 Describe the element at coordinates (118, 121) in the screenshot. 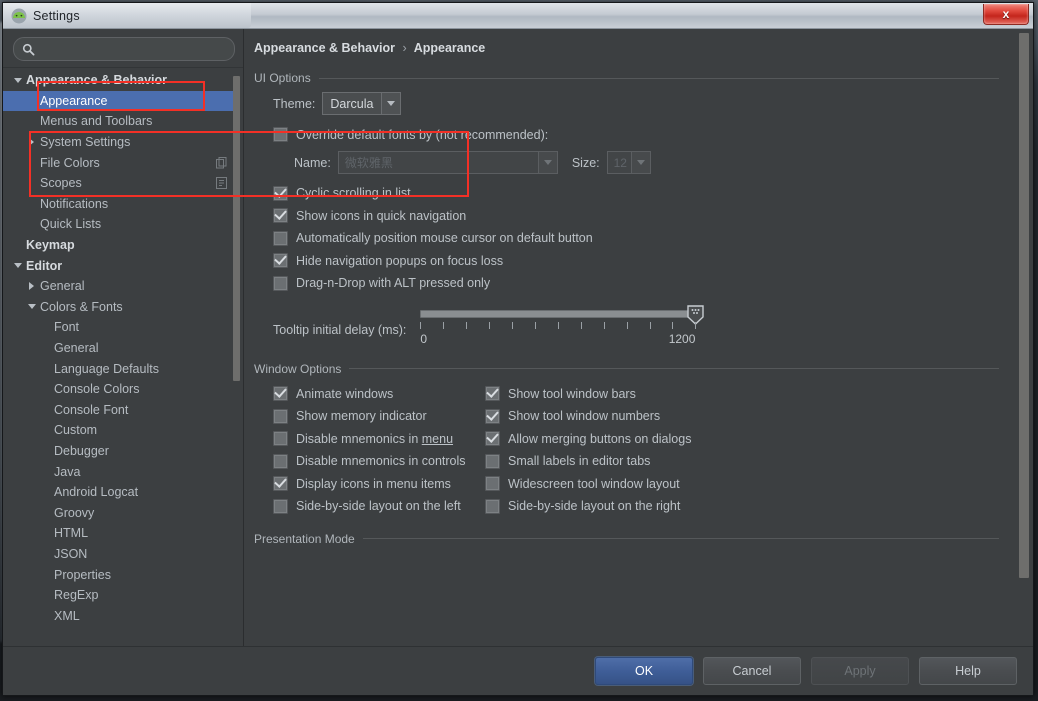

I see `sidebar-item-menus-and-toolbars: Menus and Toolbars` at that location.